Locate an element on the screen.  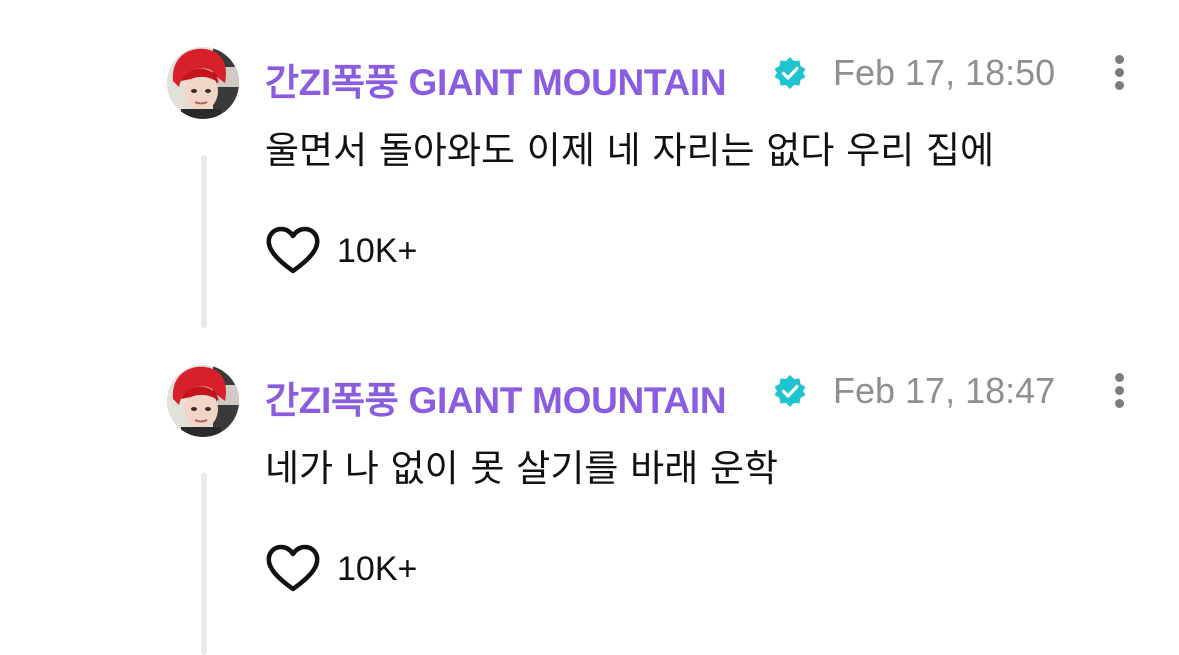
comment-header: 간ZI폭풍 GIANT MOUNTAIN Feb 17, 18:47 is located at coordinates (705, 394).